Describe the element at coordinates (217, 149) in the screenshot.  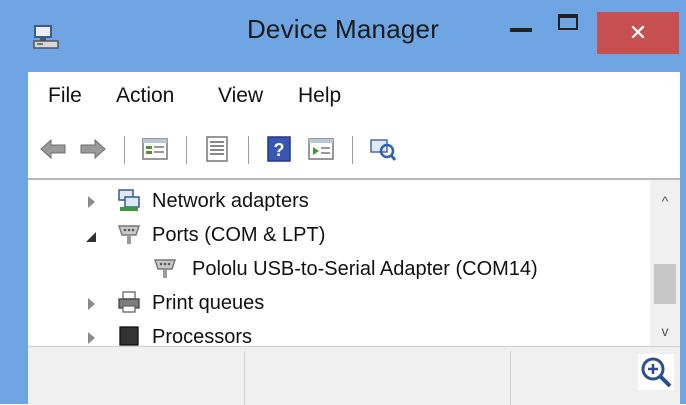
I see `device-list-icon` at that location.